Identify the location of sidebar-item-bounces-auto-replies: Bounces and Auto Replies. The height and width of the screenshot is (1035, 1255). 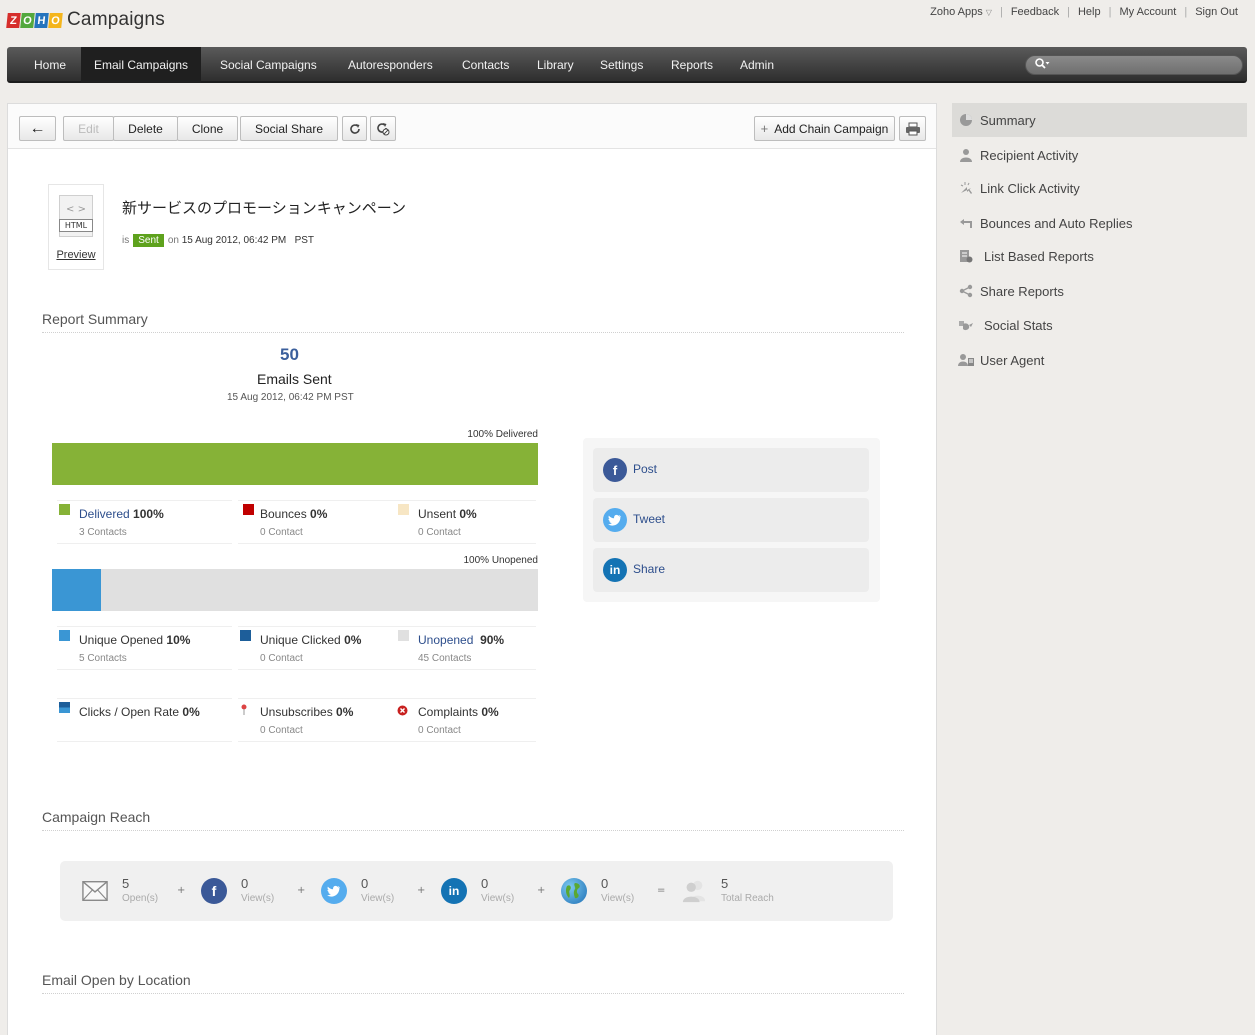
(1099, 223).